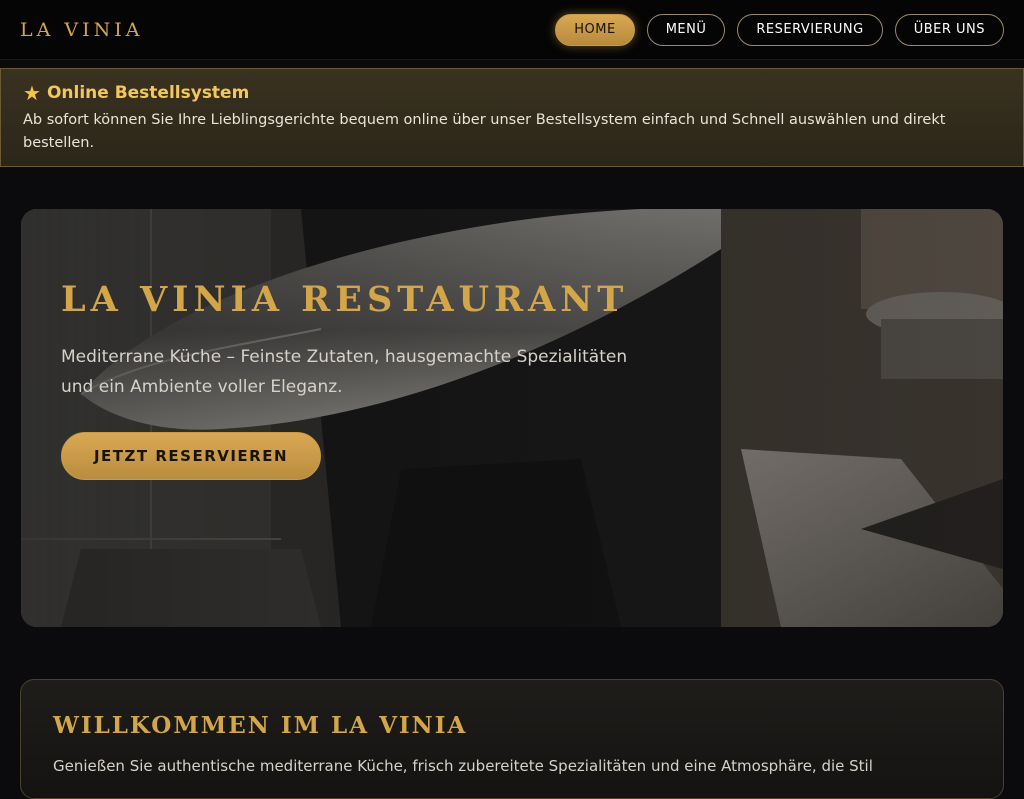 This screenshot has height=799, width=1024. Describe the element at coordinates (949, 29) in the screenshot. I see `nav-about-button: ÜBER UNS` at that location.